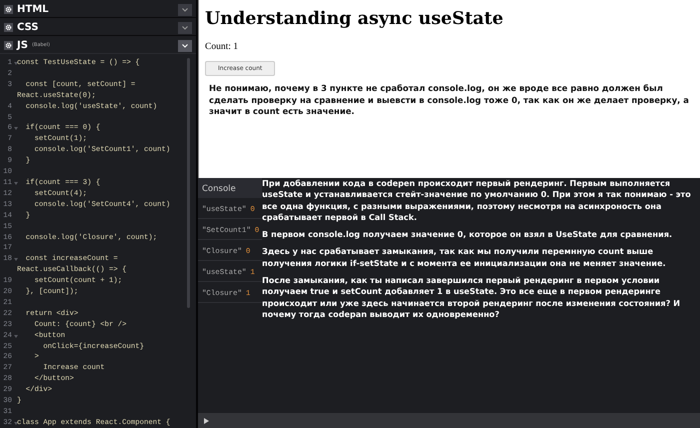  What do you see at coordinates (222, 47) in the screenshot?
I see `count-text: Count: 1` at bounding box center [222, 47].